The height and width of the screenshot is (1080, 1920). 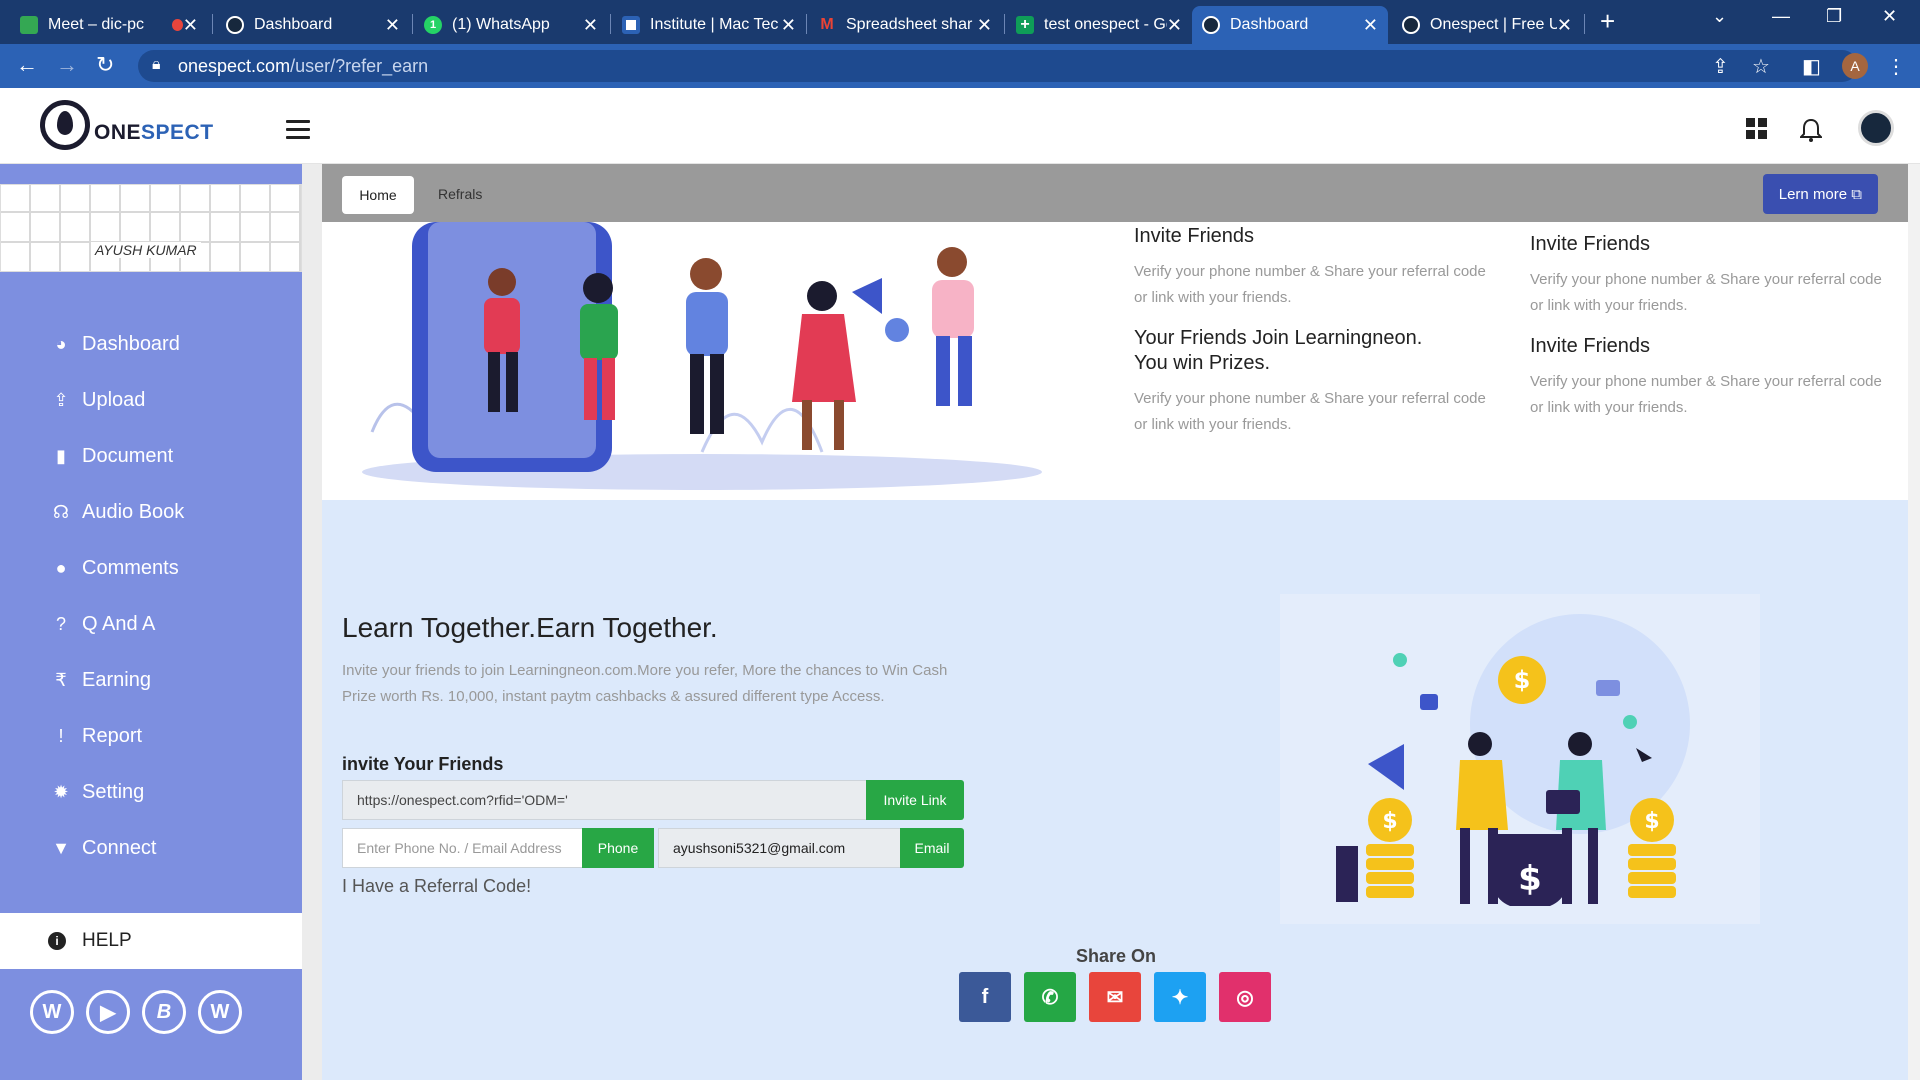 What do you see at coordinates (915, 800) in the screenshot?
I see `invite-link-button: Invite Link` at bounding box center [915, 800].